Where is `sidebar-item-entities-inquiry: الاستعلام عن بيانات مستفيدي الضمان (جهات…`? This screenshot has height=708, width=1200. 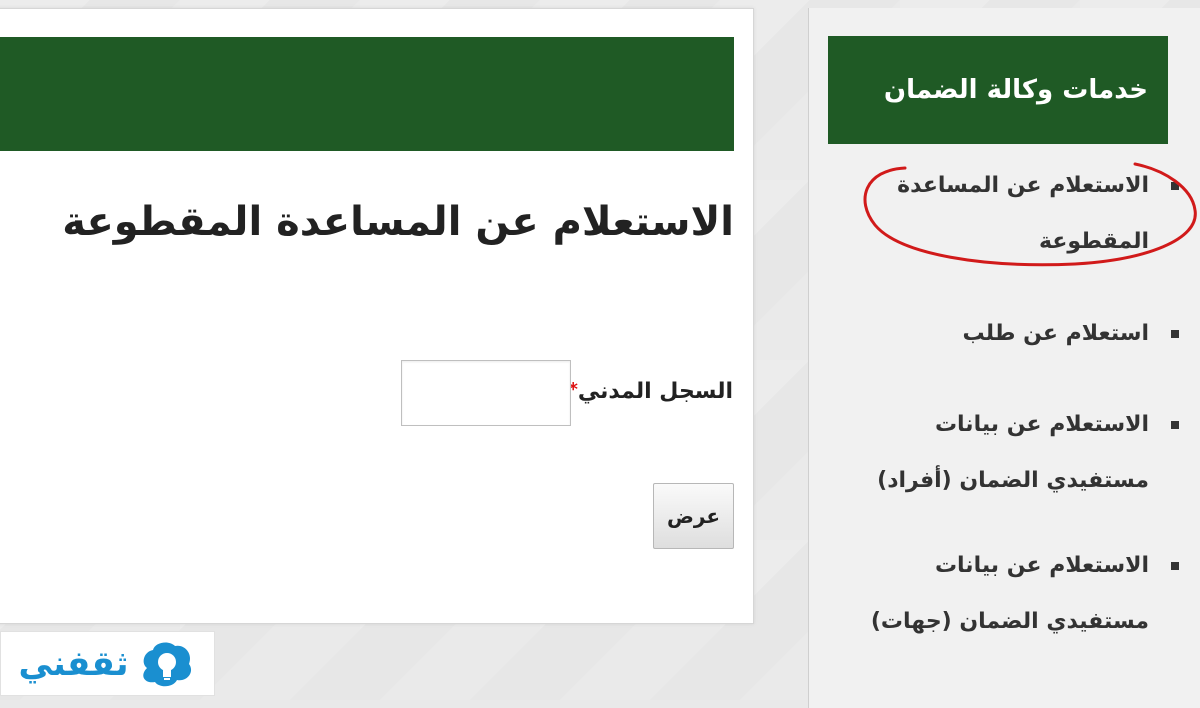
sidebar-item-entities-inquiry: الاستعلام عن بيانات مستفيدي الضمان (جهات… is located at coordinates (1019, 594).